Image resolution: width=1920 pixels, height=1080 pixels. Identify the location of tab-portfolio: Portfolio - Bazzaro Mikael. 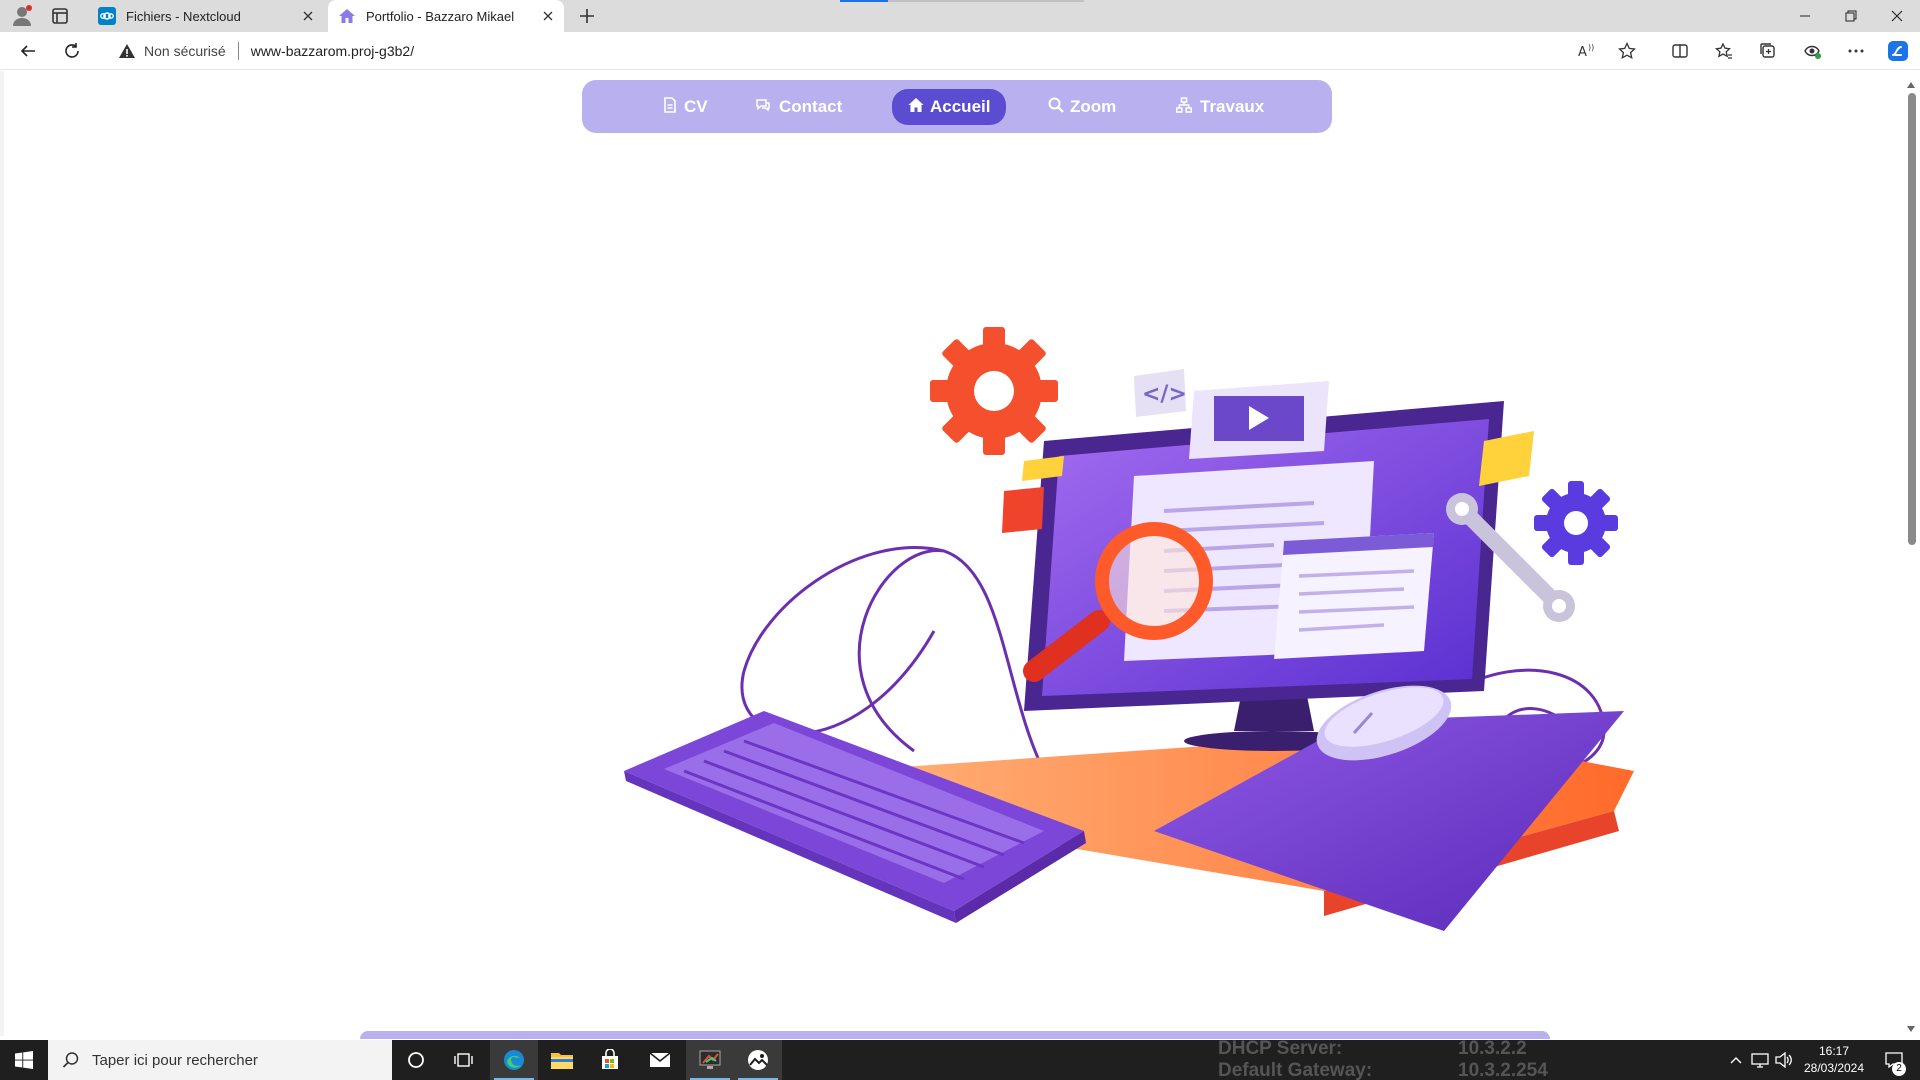
(446, 16).